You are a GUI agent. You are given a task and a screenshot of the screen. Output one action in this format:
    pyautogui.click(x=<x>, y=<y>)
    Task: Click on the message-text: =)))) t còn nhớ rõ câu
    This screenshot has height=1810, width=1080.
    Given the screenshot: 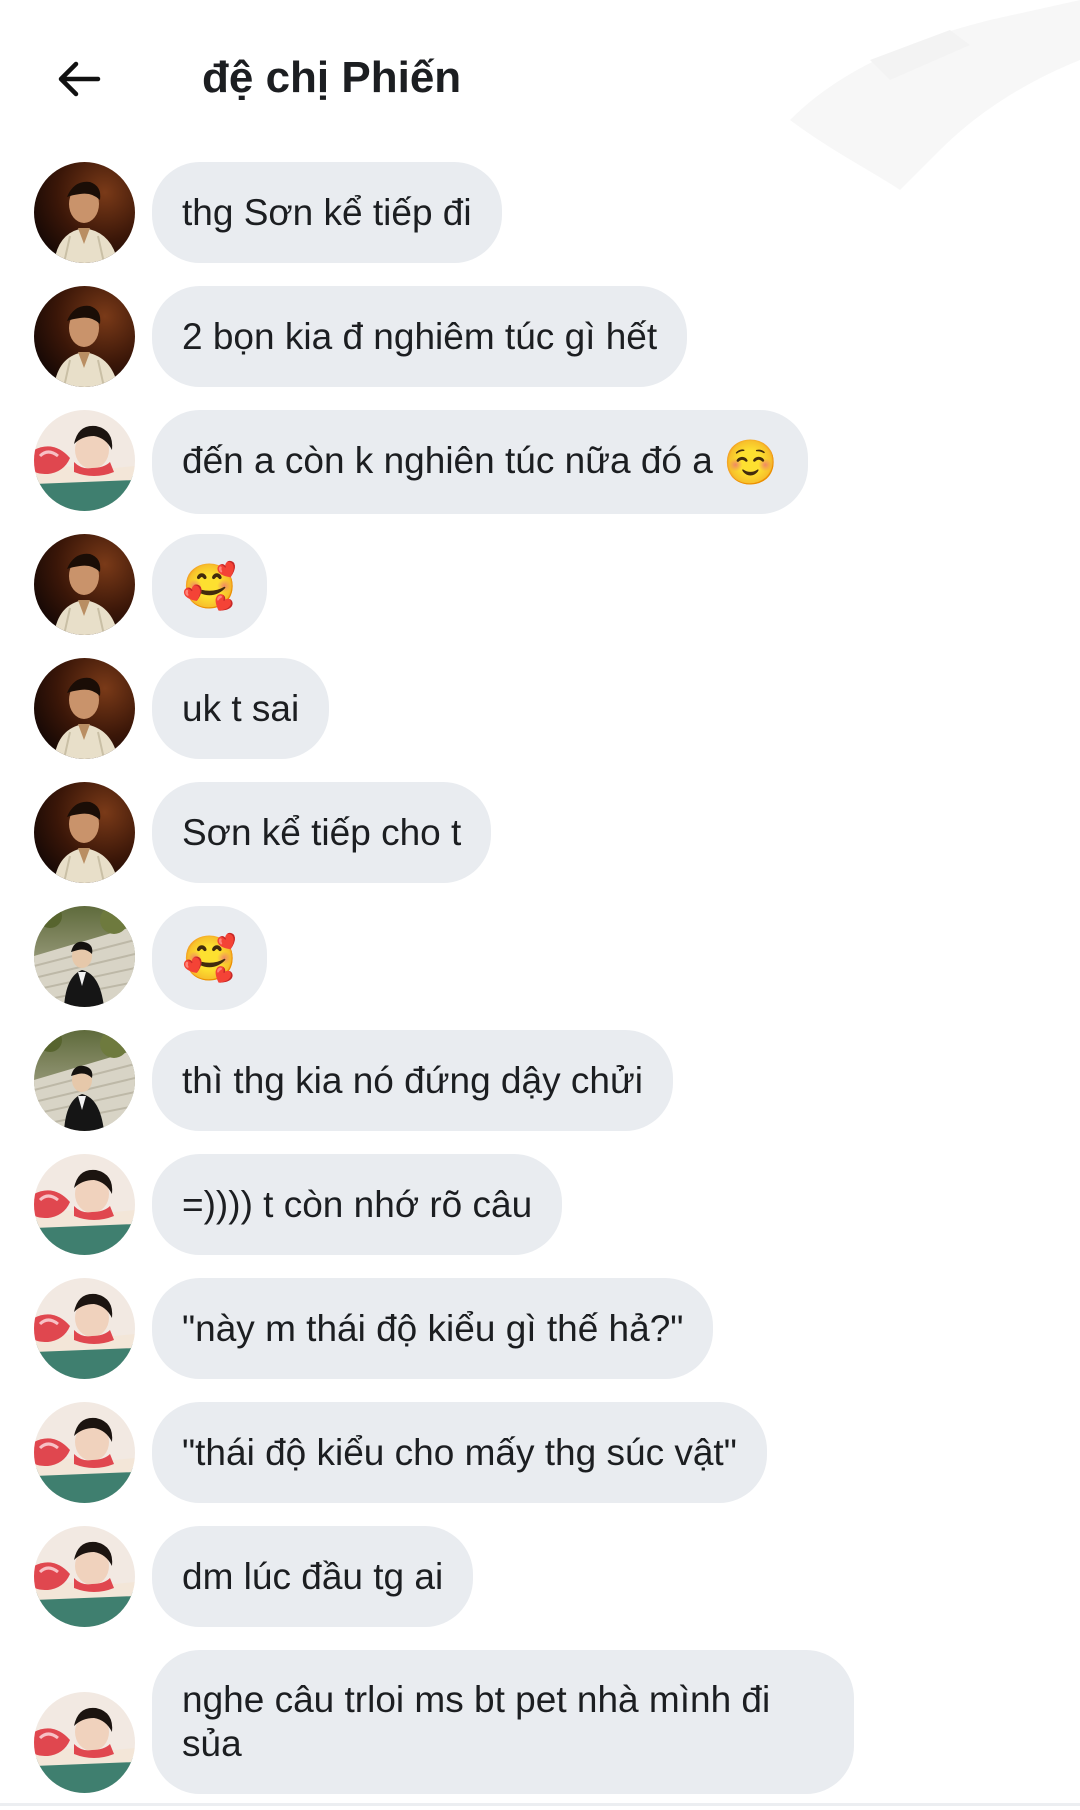 What is the action you would take?
    pyautogui.click(x=357, y=1204)
    